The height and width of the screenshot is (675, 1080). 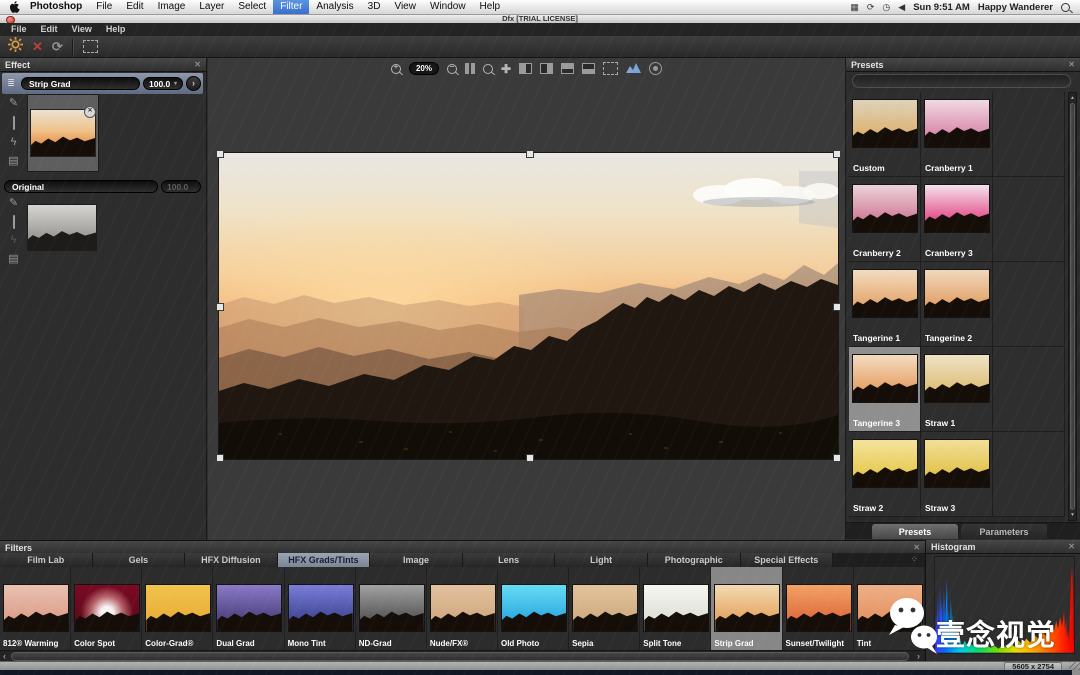 What do you see at coordinates (589, 68) in the screenshot?
I see `split-horizontal-bottom-icon` at bounding box center [589, 68].